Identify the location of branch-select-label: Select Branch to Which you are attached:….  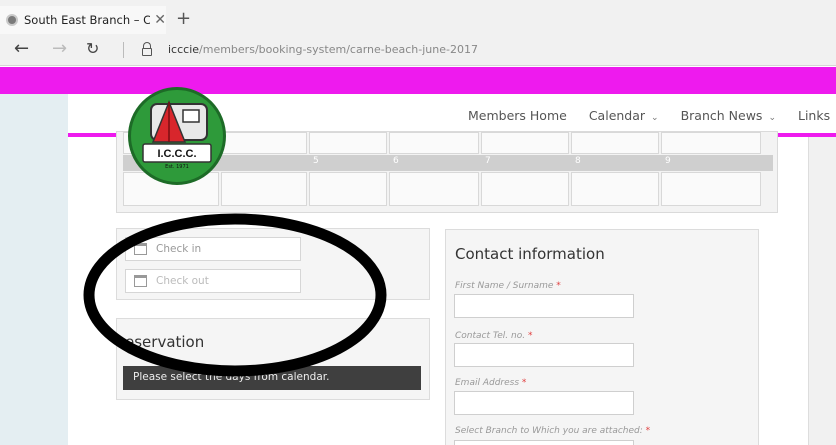
(553, 431).